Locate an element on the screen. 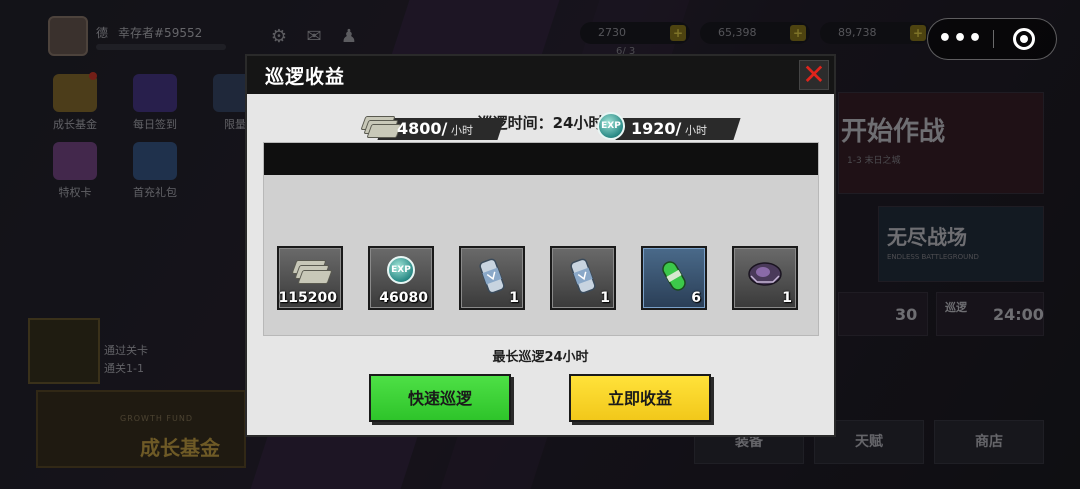 Image resolution: width=1080 pixels, height=489 pixels. cash-rate: 4800/ 小时 is located at coordinates (434, 127).